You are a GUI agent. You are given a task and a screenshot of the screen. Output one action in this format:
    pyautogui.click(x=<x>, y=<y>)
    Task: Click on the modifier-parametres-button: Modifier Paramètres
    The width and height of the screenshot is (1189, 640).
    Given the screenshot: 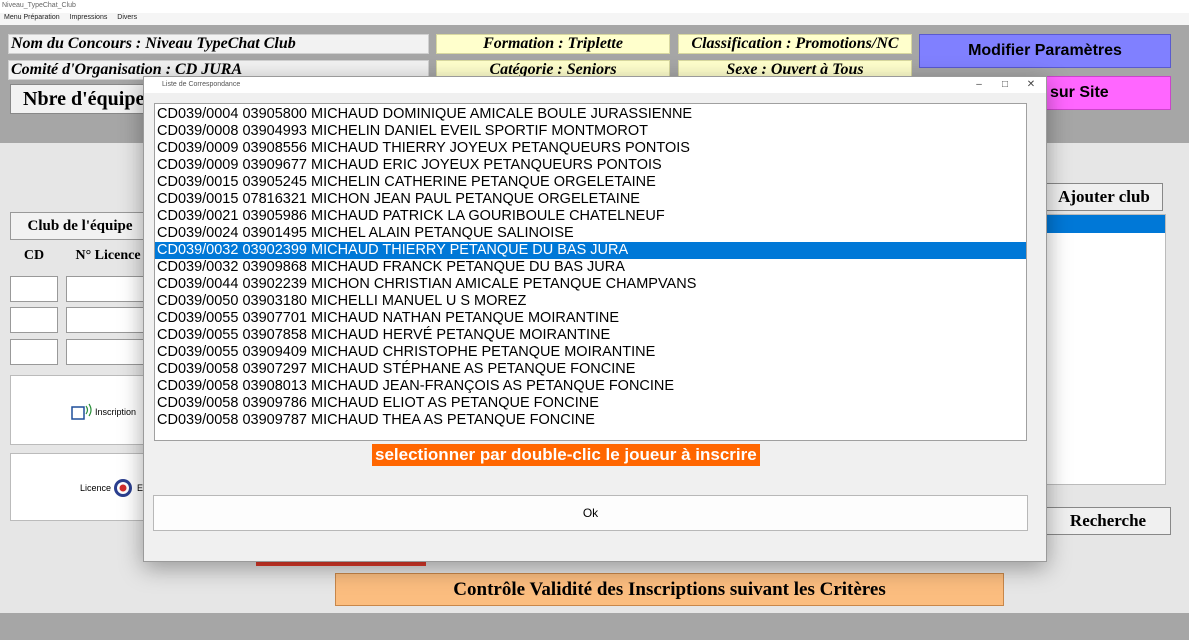 What is the action you would take?
    pyautogui.click(x=1045, y=51)
    